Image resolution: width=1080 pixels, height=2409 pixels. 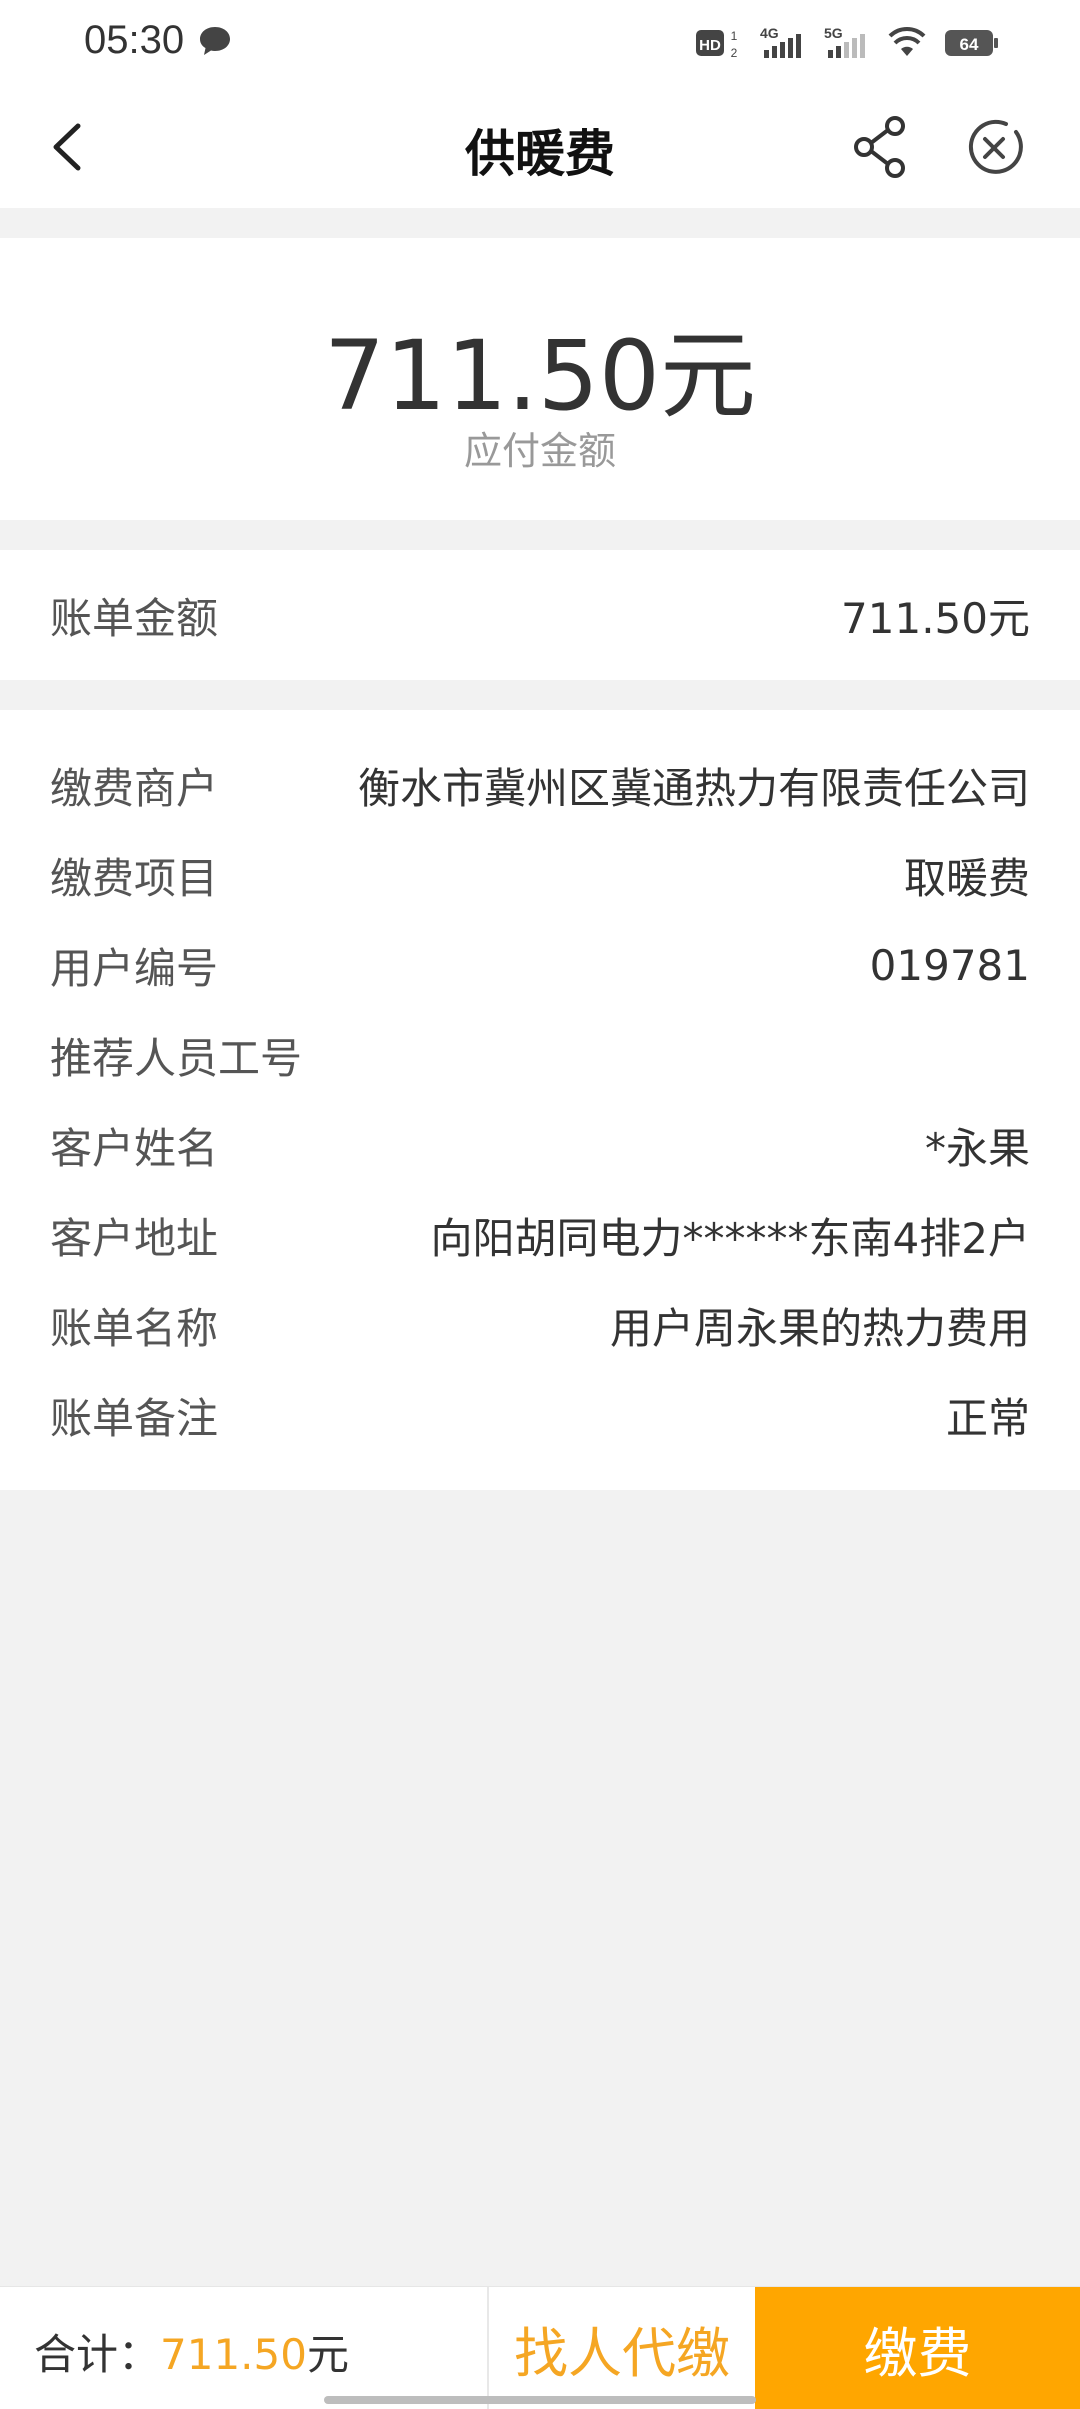 I want to click on home-indicator, so click(x=540, y=2400).